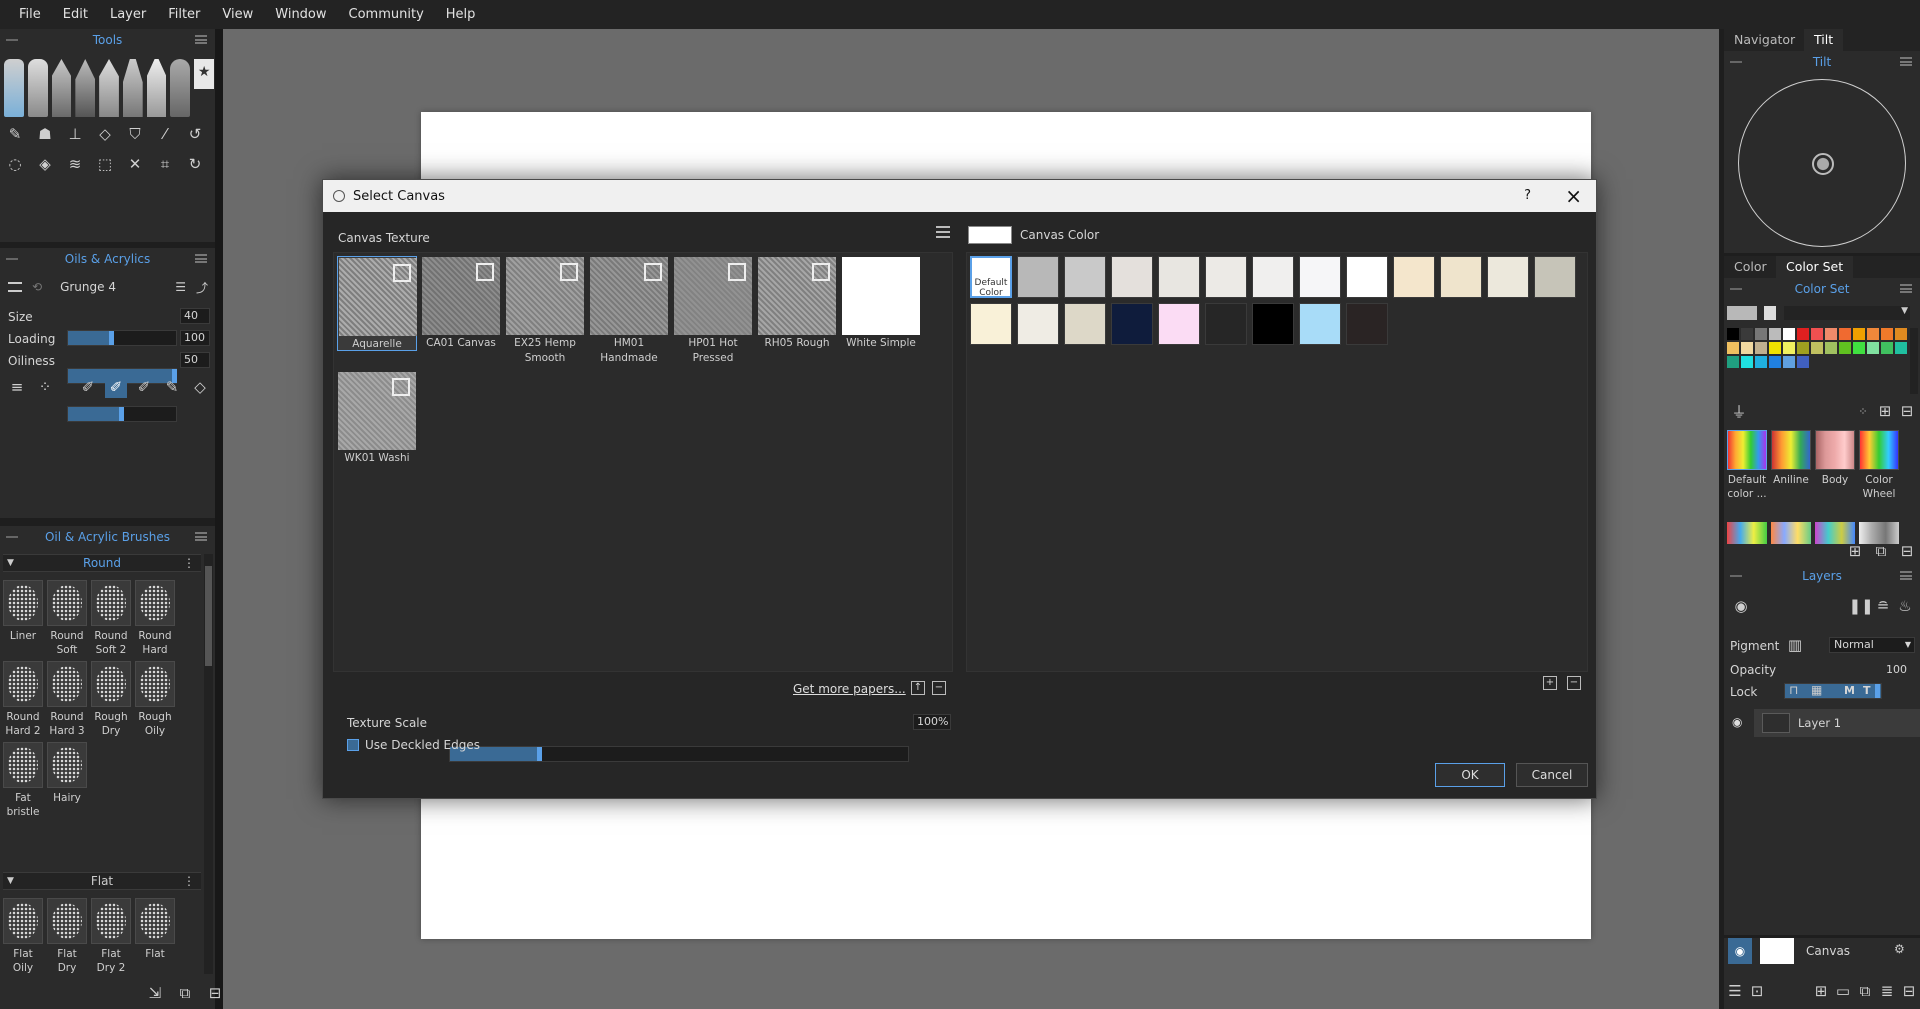 The image size is (1920, 1009). Describe the element at coordinates (713, 310) in the screenshot. I see `texture-hp01-hot-pressed: HP01 Hot Pressed` at that location.